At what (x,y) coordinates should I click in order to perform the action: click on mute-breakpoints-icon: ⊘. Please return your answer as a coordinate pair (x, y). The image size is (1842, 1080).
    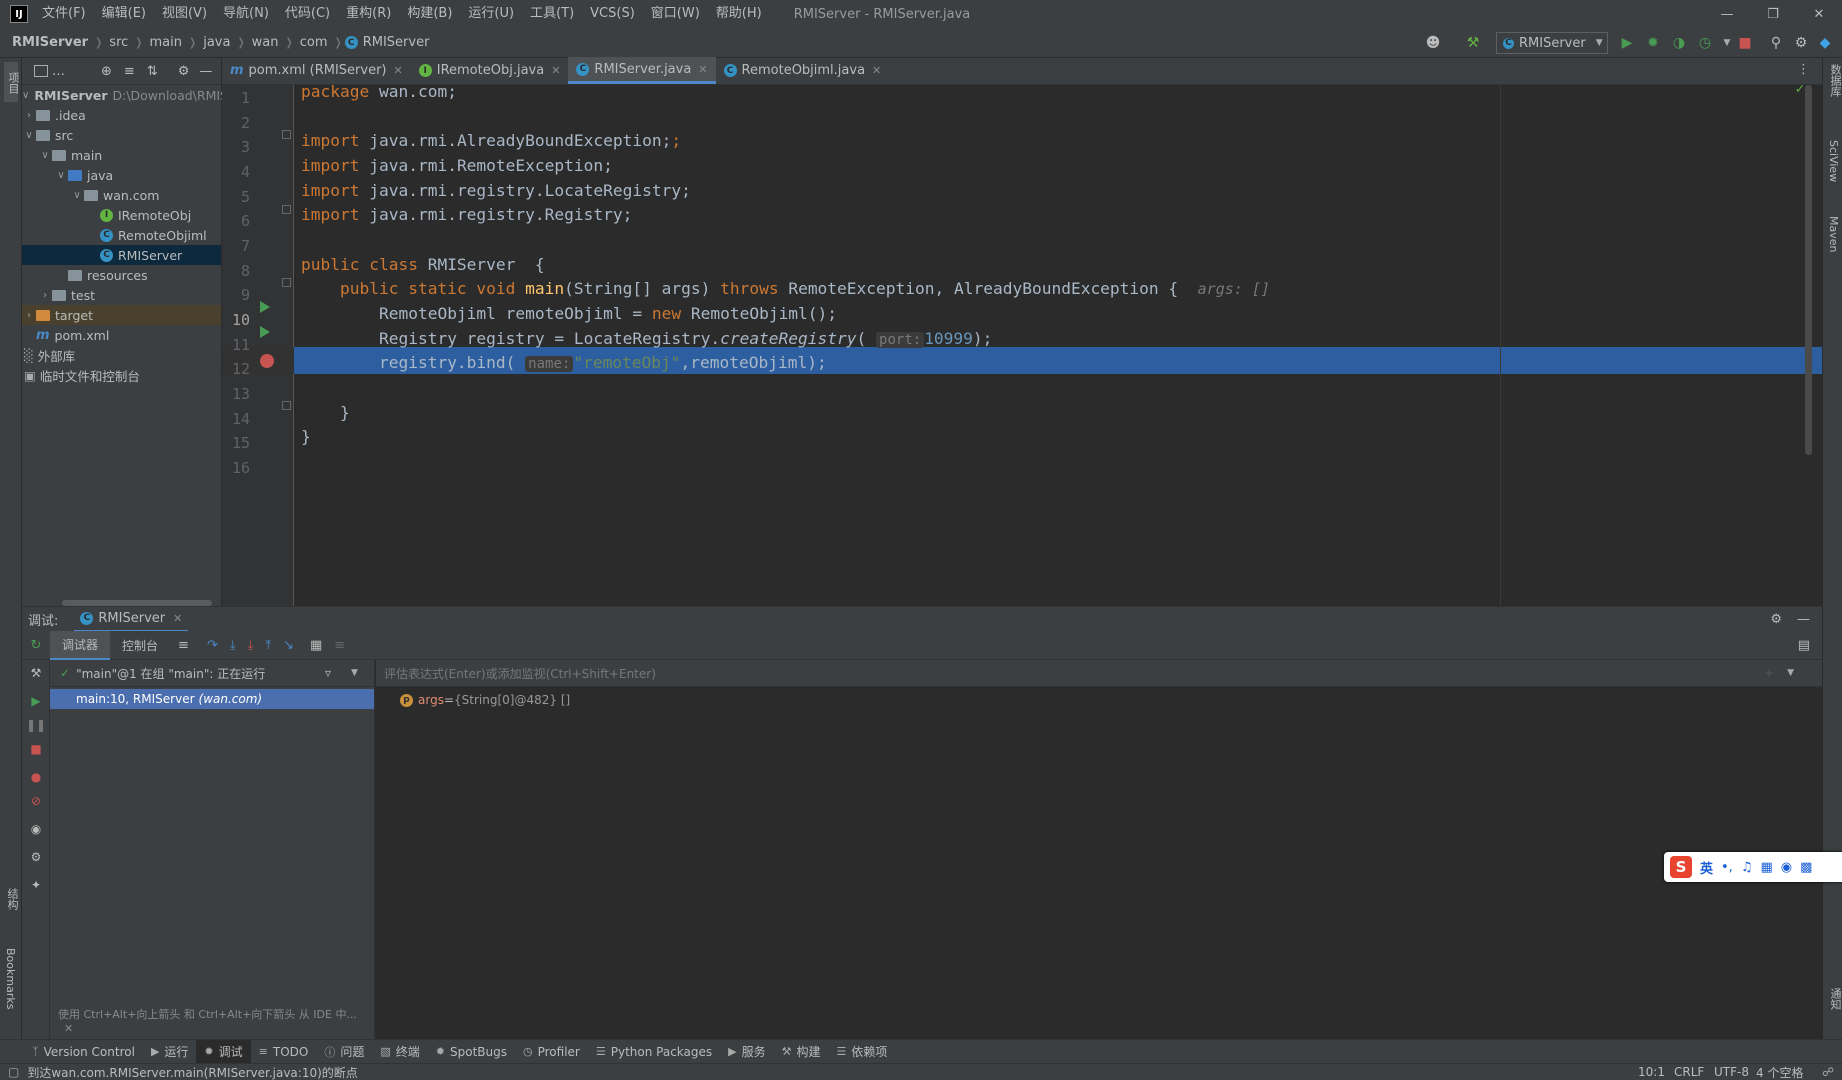
    Looking at the image, I should click on (36, 801).